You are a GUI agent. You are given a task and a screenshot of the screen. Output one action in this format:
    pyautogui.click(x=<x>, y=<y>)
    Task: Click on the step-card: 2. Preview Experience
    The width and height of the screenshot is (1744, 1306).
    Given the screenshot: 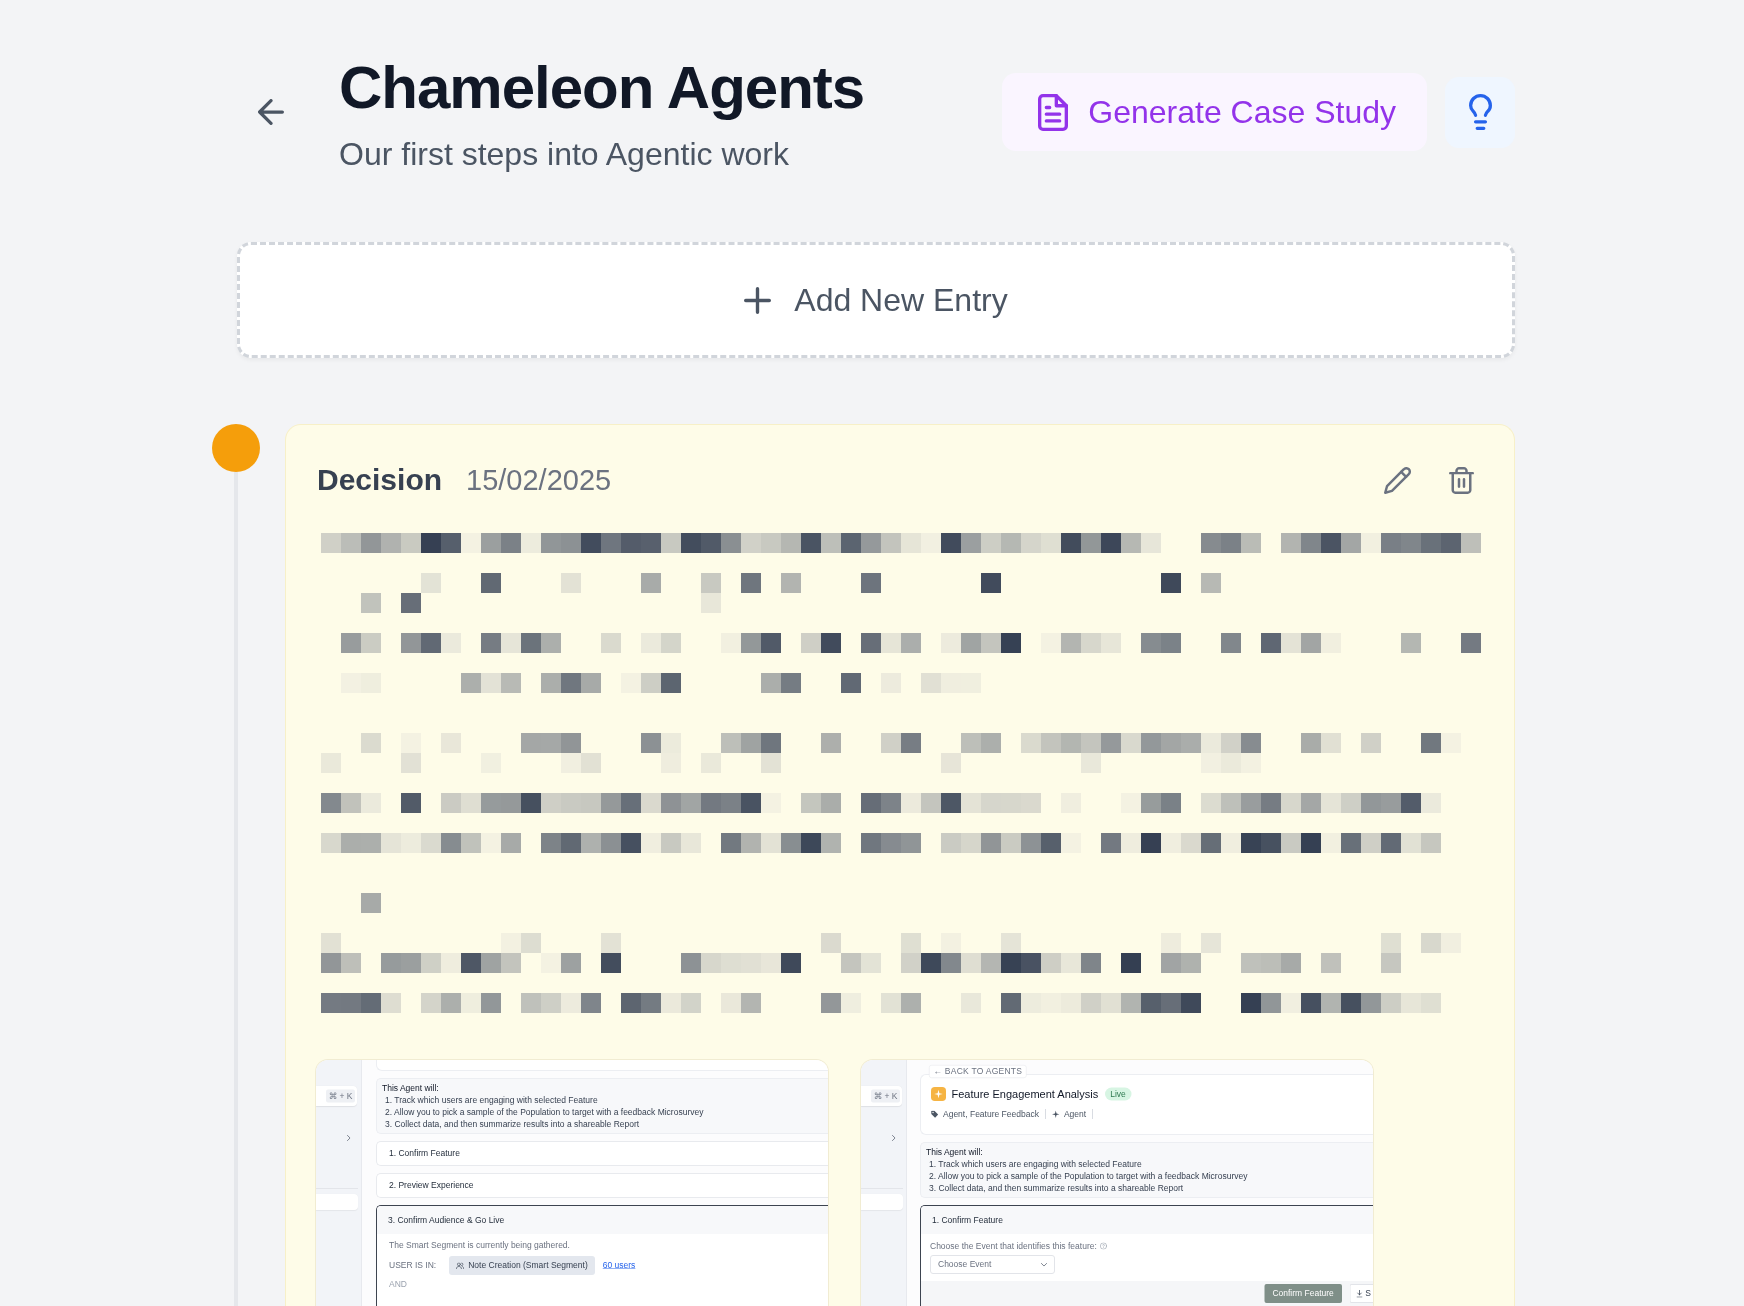 What is the action you would take?
    pyautogui.click(x=602, y=1185)
    